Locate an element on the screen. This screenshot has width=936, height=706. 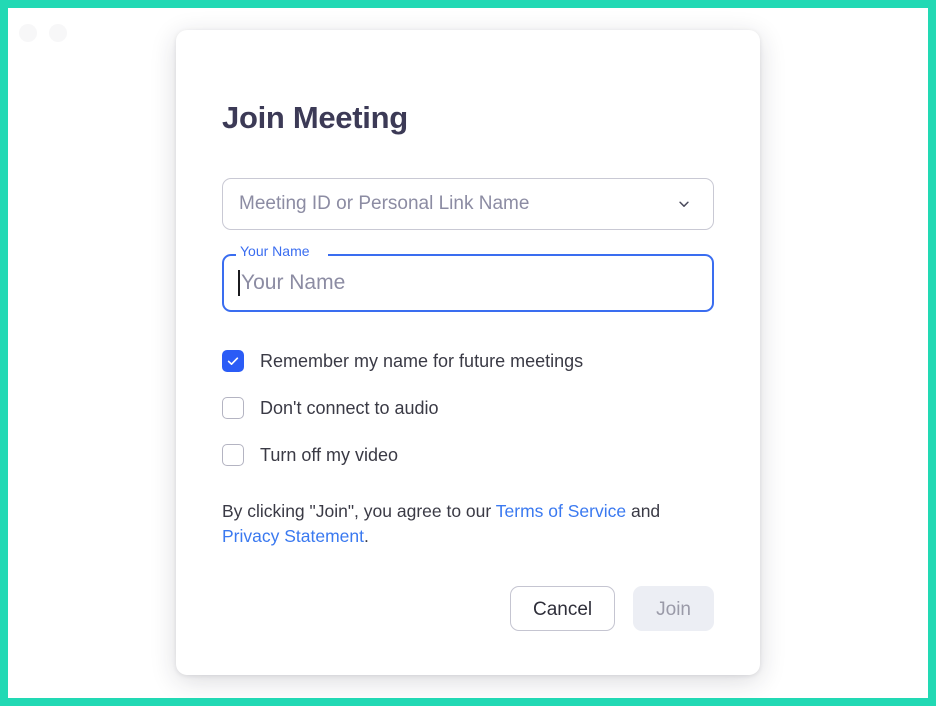
checkbox-dont-connect-audio is located at coordinates (233, 408).